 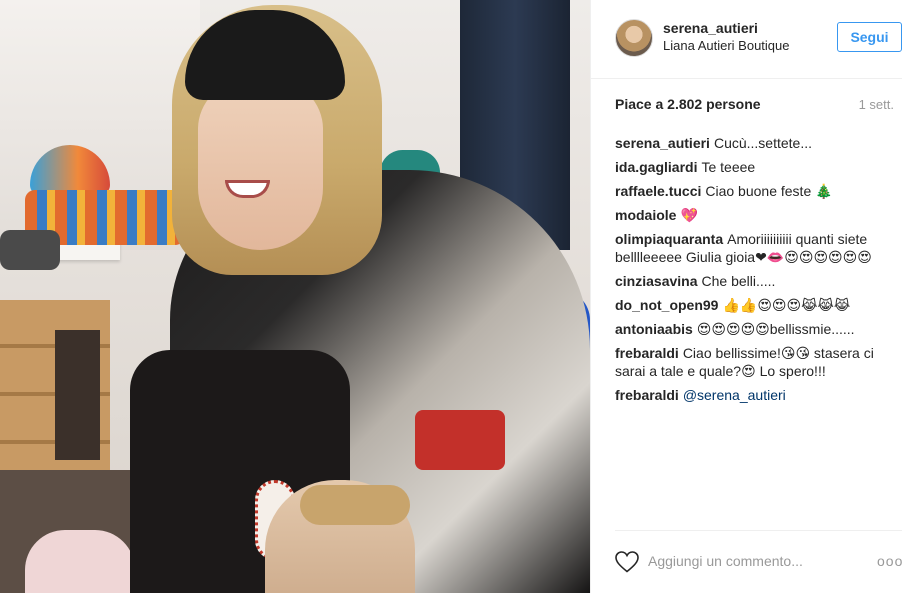 What do you see at coordinates (460, 440) in the screenshot?
I see `photo-red-lining` at bounding box center [460, 440].